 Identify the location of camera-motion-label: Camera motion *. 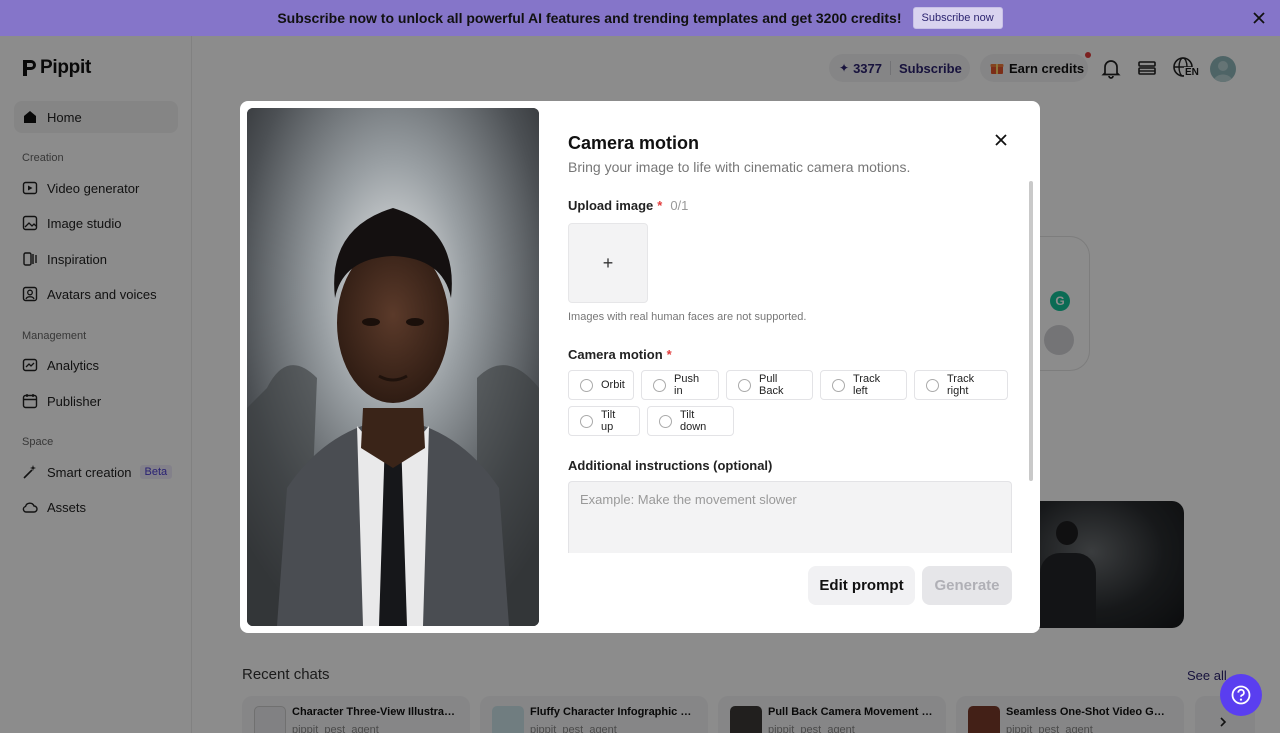
(620, 354).